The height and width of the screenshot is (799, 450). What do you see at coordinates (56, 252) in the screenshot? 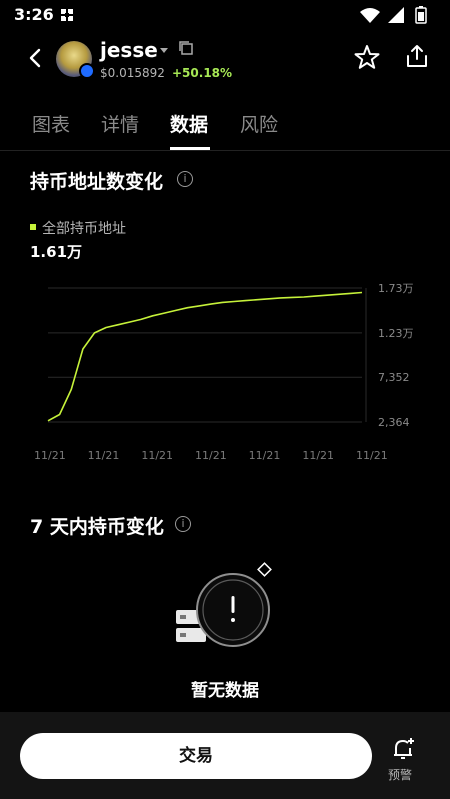
I see `legend-value: 1.61万` at bounding box center [56, 252].